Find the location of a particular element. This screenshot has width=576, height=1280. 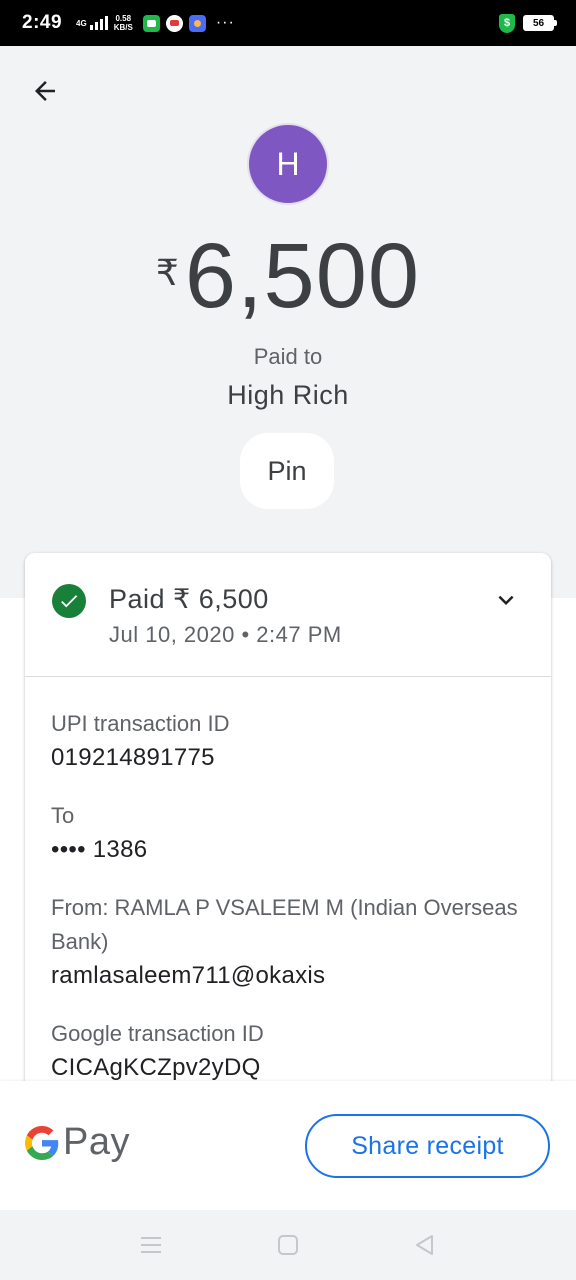

security-shield-icon: $ is located at coordinates (507, 23).